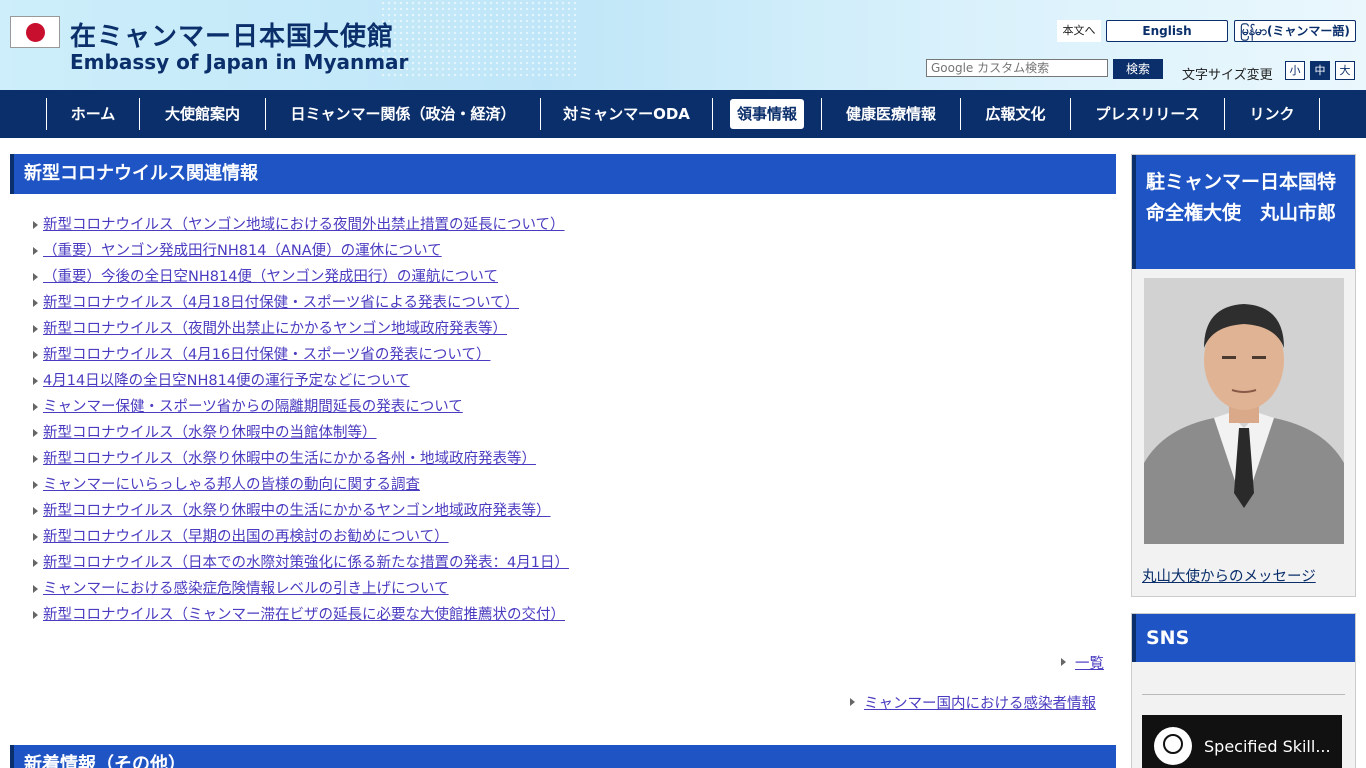  What do you see at coordinates (1345, 70) in the screenshot?
I see `font-size-large-button: 大` at bounding box center [1345, 70].